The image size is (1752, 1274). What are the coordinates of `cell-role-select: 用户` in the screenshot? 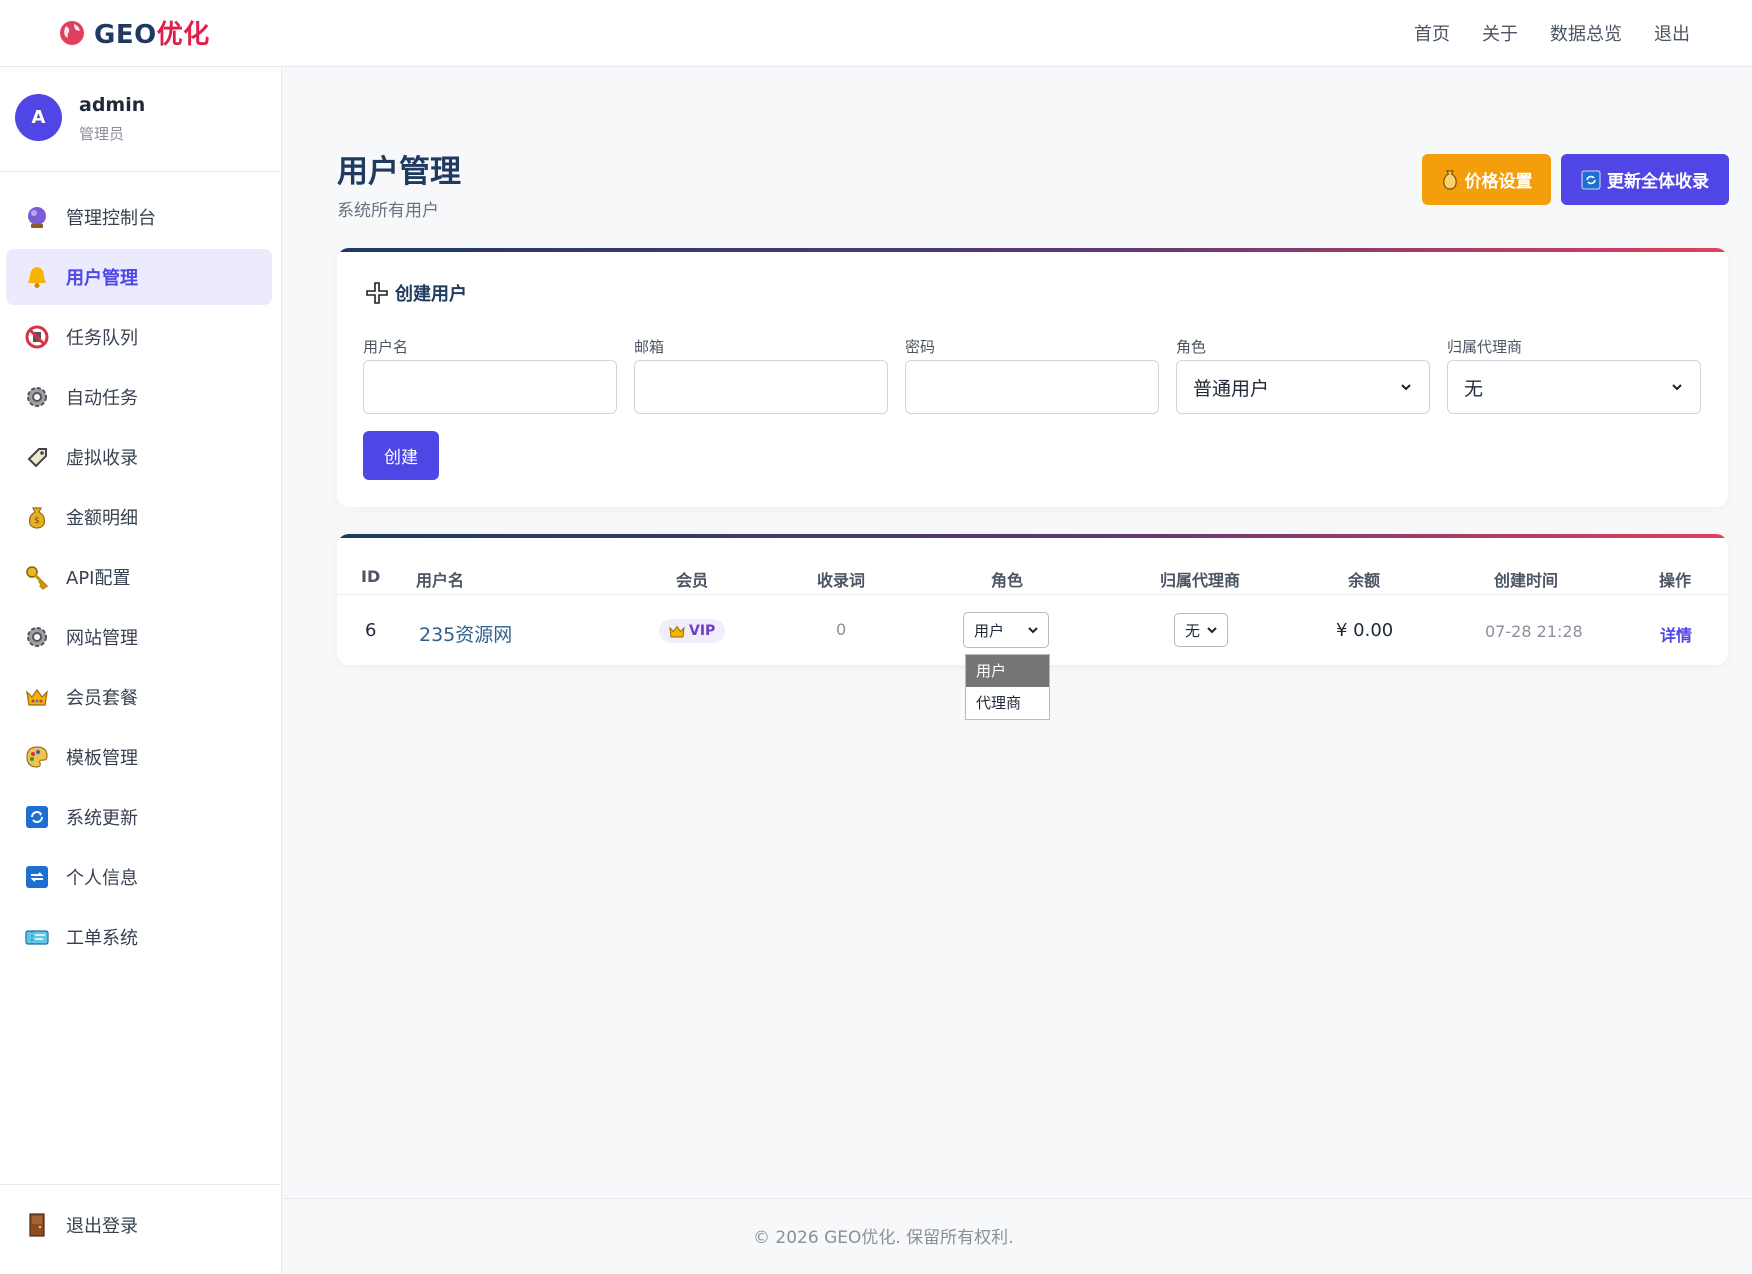 It's located at (1006, 630).